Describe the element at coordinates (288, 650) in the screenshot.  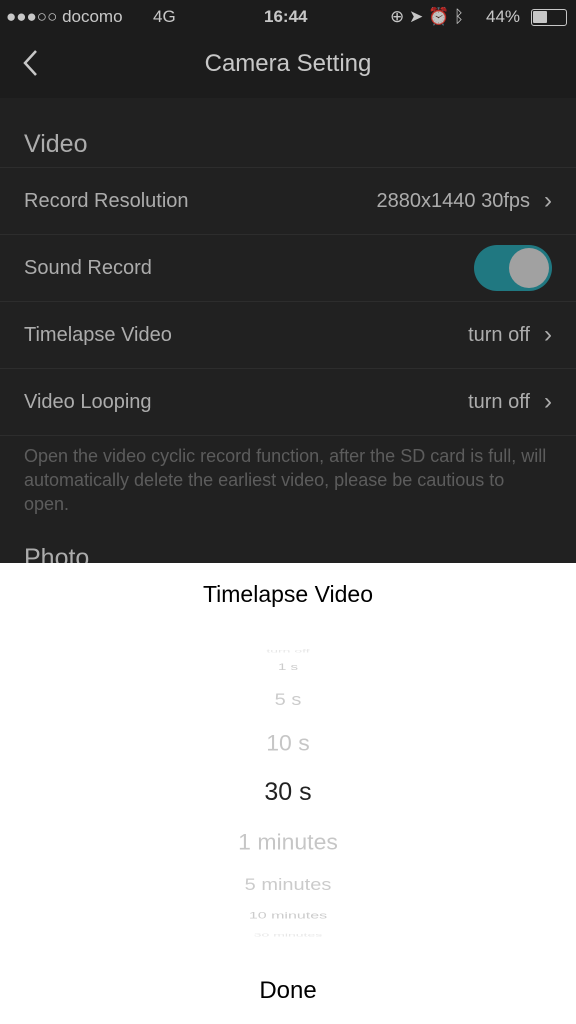
I see `picker-option: turn off` at that location.